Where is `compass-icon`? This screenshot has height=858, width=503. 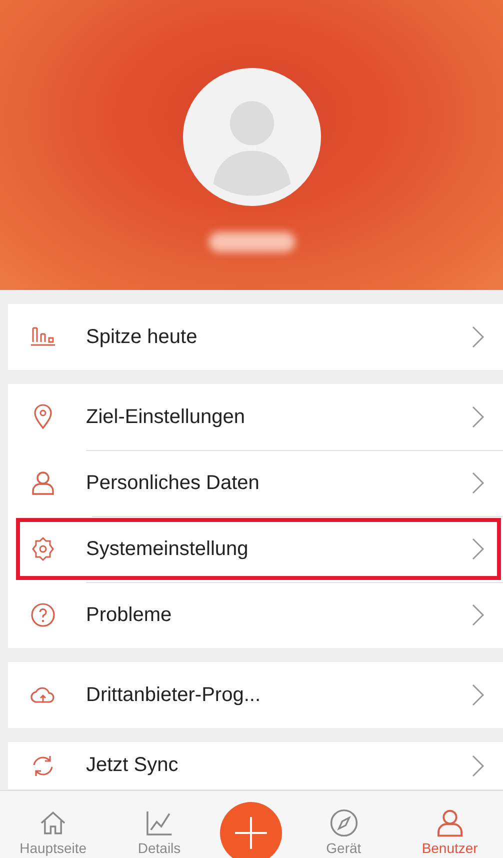 compass-icon is located at coordinates (343, 823).